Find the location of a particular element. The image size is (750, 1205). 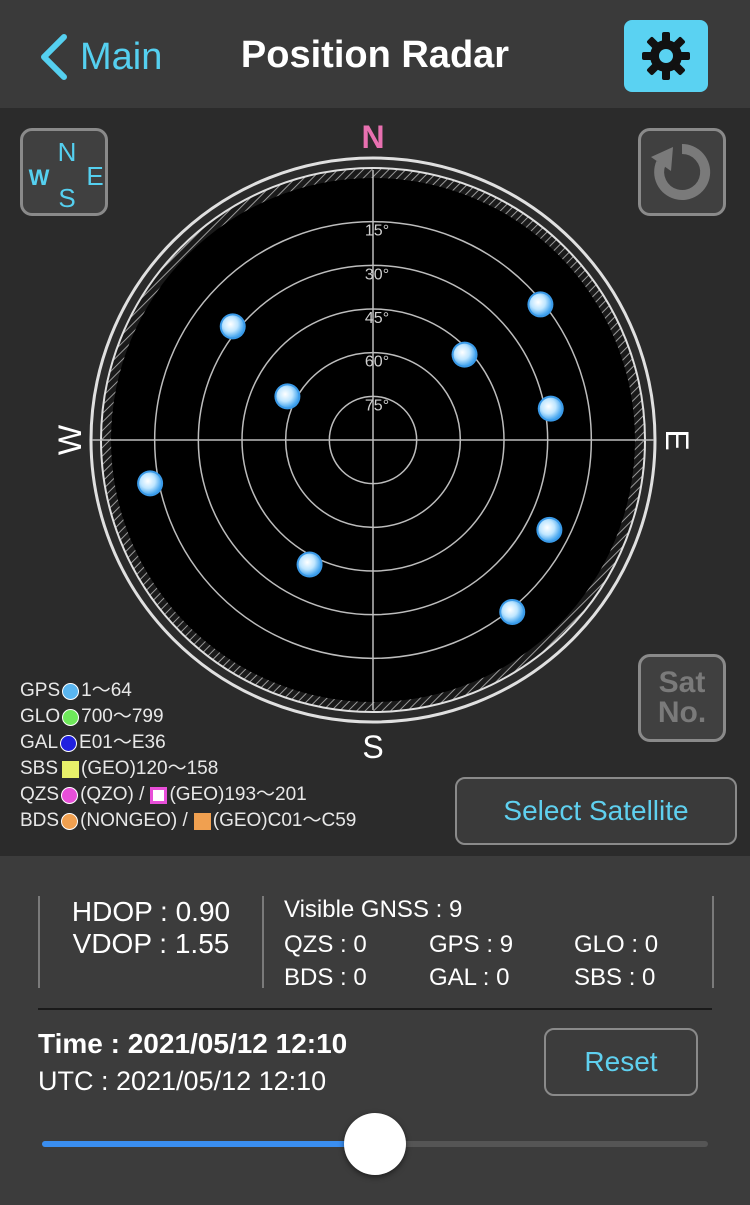

svg-text: N is located at coordinates (67, 152).